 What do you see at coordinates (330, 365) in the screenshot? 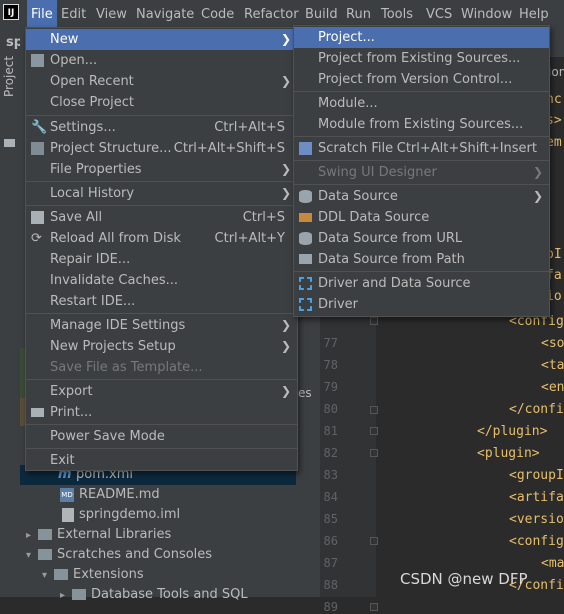
I see `line-number: 78` at bounding box center [330, 365].